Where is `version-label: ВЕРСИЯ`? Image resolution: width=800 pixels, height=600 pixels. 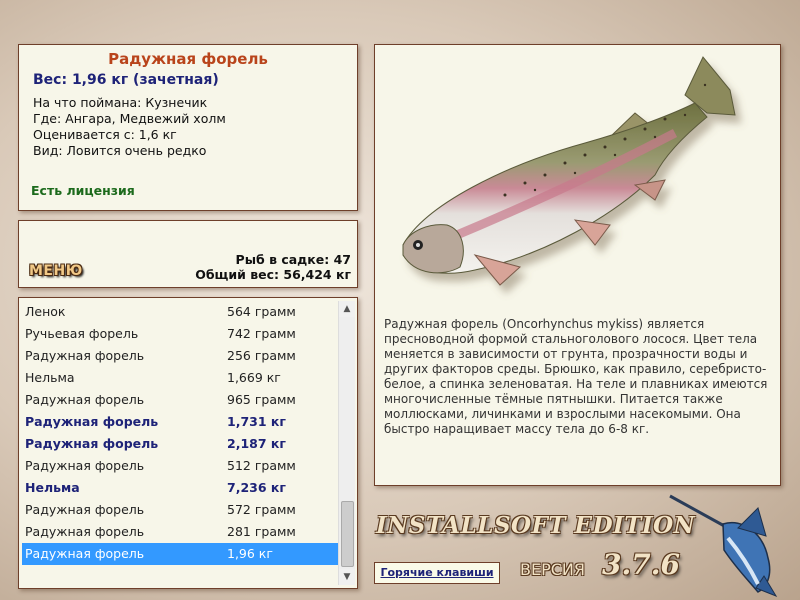
version-label: ВЕРСИЯ is located at coordinates (552, 569).